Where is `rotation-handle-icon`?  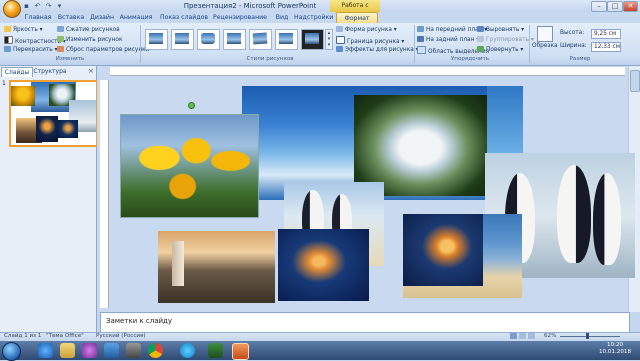
rotation-handle-icon is located at coordinates (191, 105).